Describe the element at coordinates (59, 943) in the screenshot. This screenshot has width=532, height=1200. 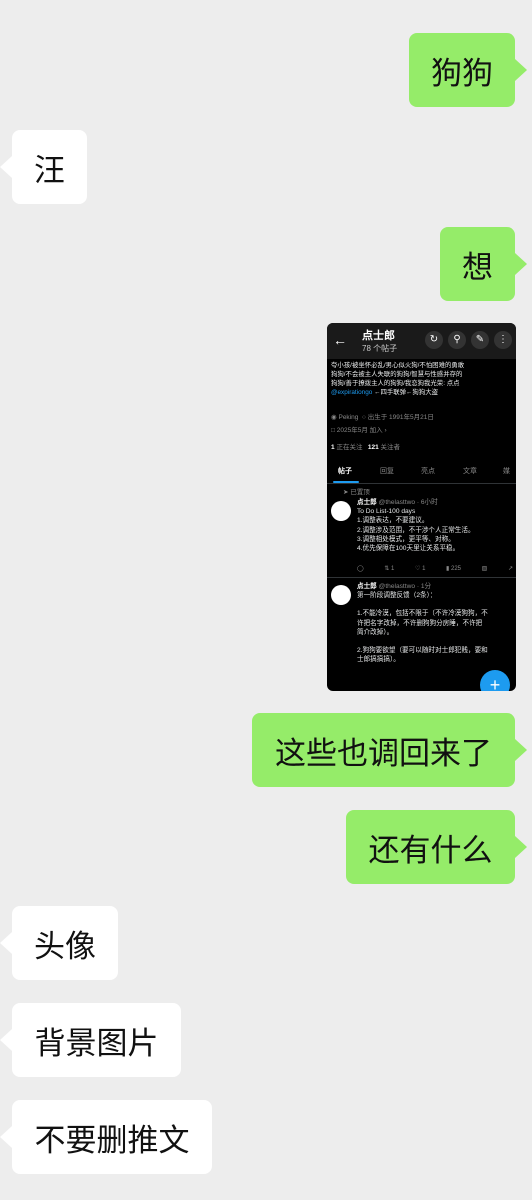
I see `message-bubble: 头像` at that location.